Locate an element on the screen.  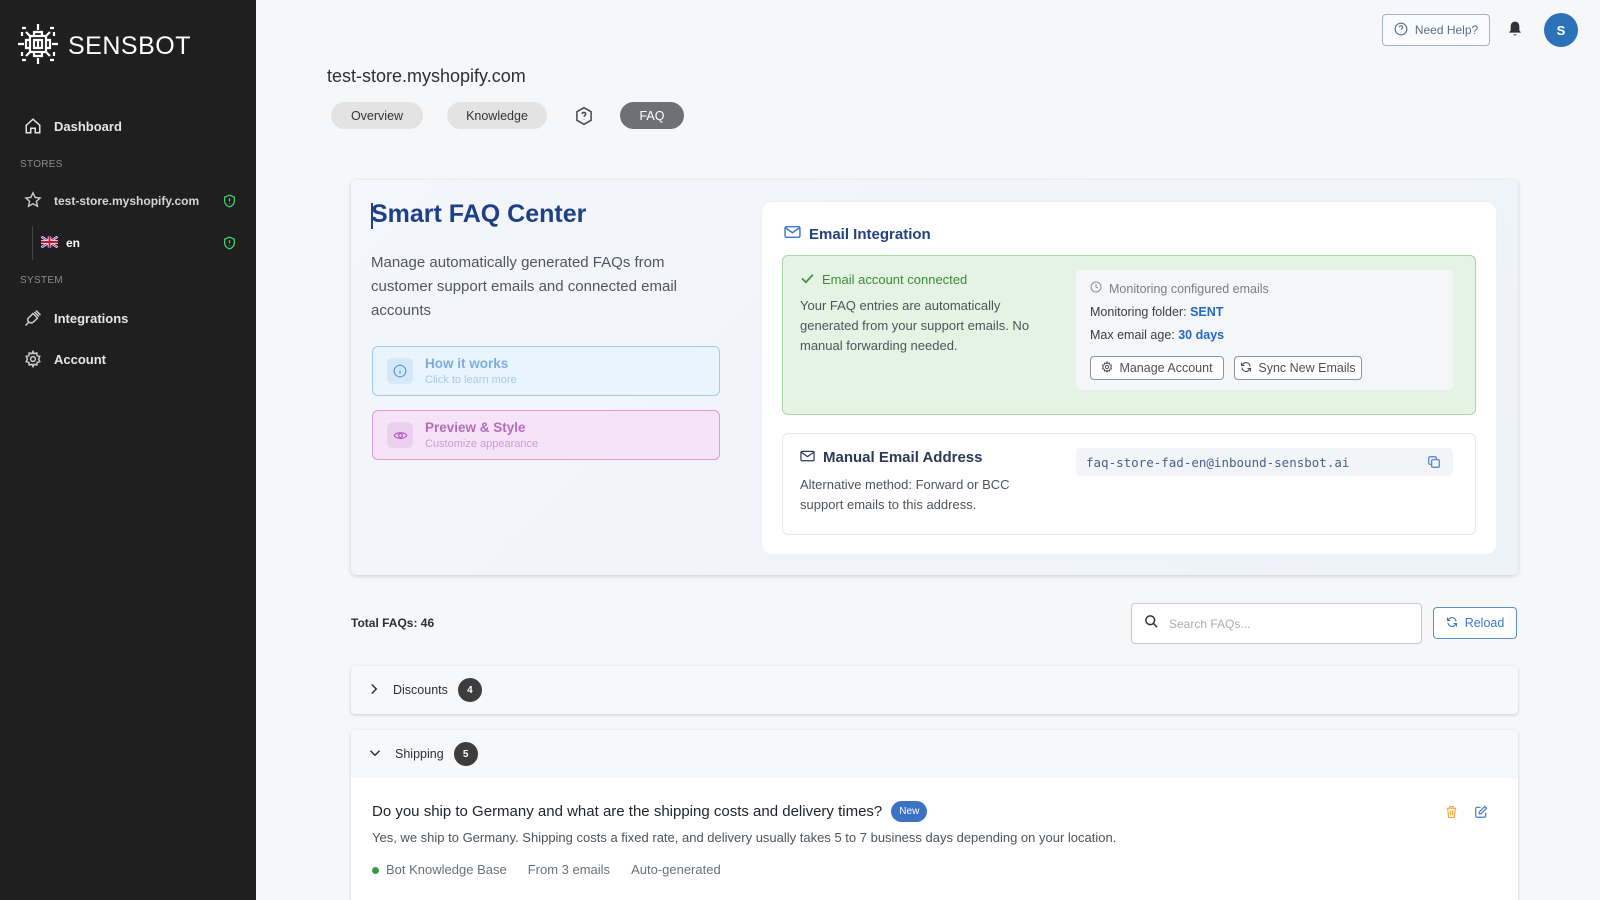
faq-group-header-discounts: Discounts 4 is located at coordinates (425, 690).